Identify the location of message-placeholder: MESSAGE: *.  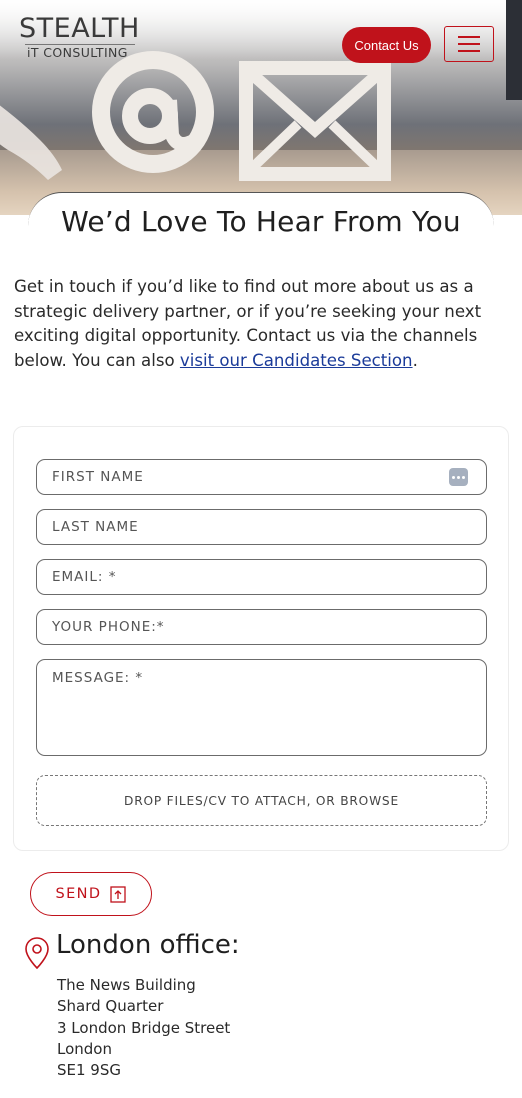
(98, 678).